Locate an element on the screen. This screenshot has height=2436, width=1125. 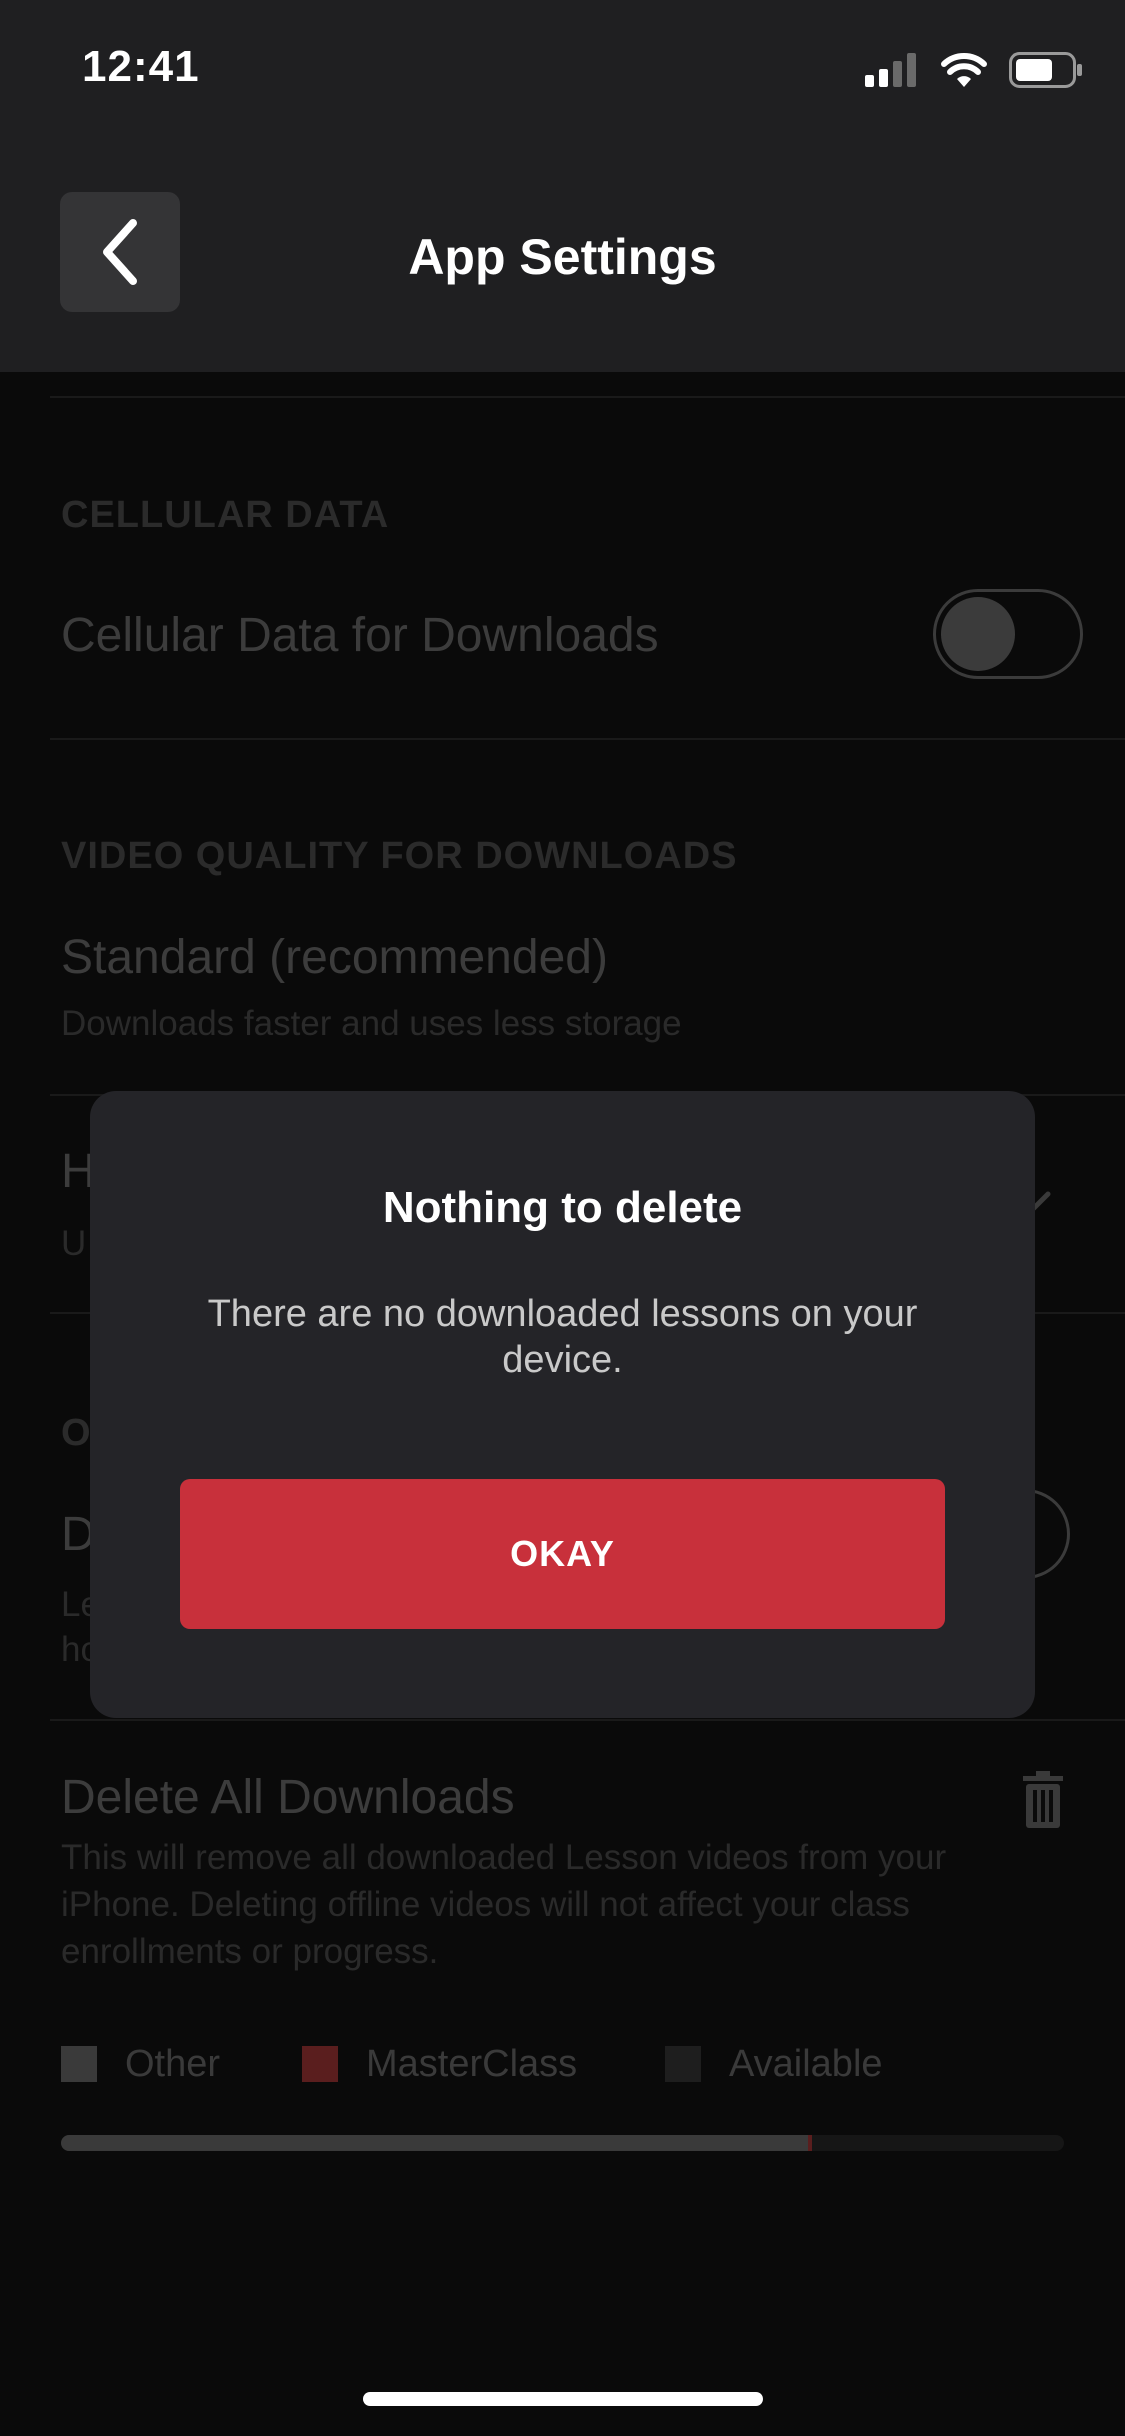
section-header-cellular: CELLULAR DATA is located at coordinates (225, 515).